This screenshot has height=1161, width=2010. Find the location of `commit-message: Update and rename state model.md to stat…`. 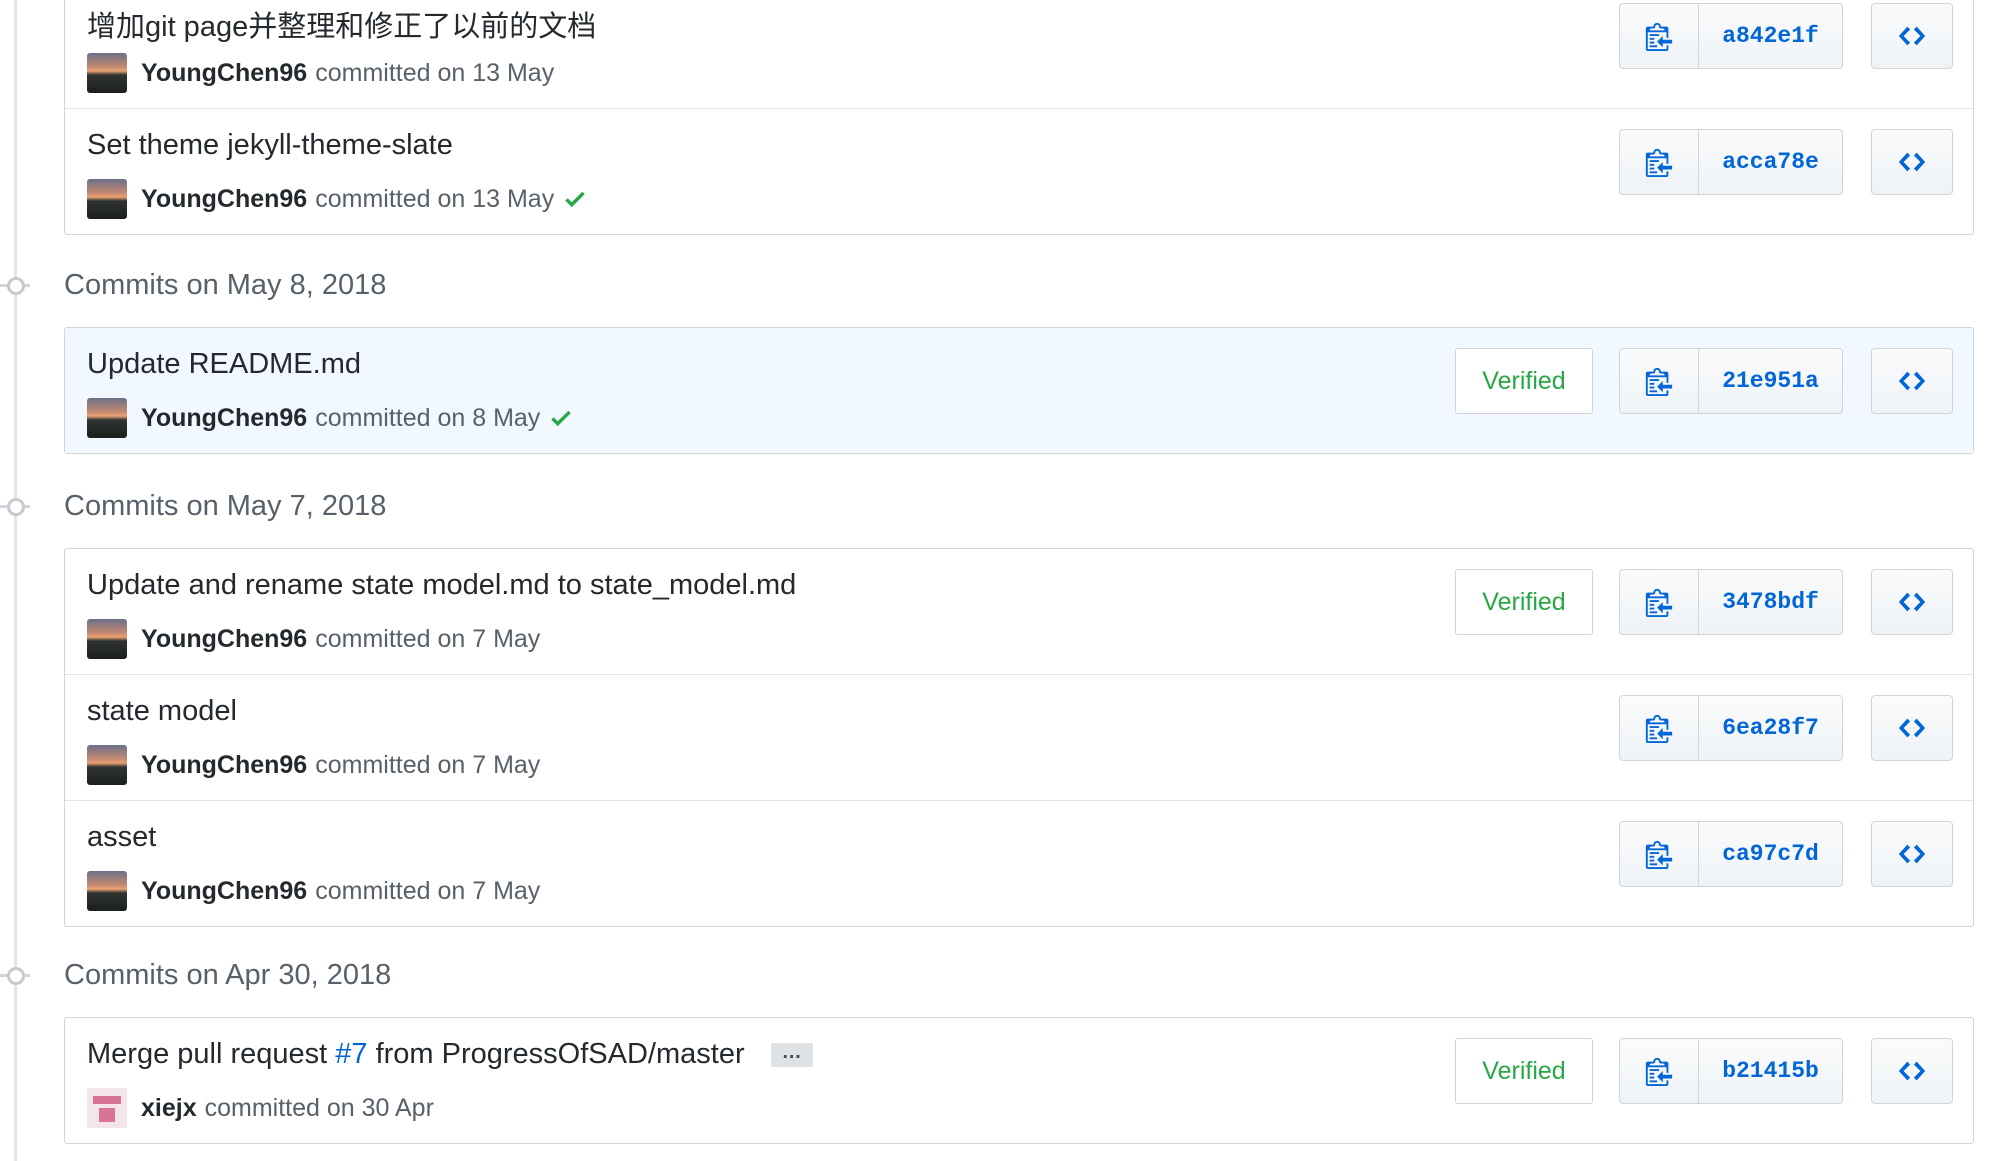

commit-message: Update and rename state model.md to stat… is located at coordinates (441, 585).